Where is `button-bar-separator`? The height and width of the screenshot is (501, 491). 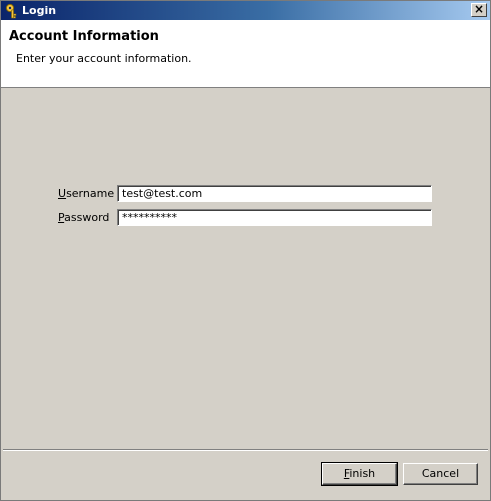 button-bar-separator is located at coordinates (245, 450).